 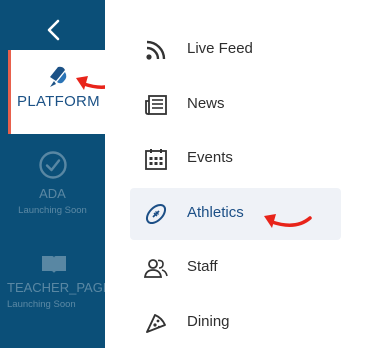 What do you see at coordinates (156, 323) in the screenshot?
I see `pizza-icon` at bounding box center [156, 323].